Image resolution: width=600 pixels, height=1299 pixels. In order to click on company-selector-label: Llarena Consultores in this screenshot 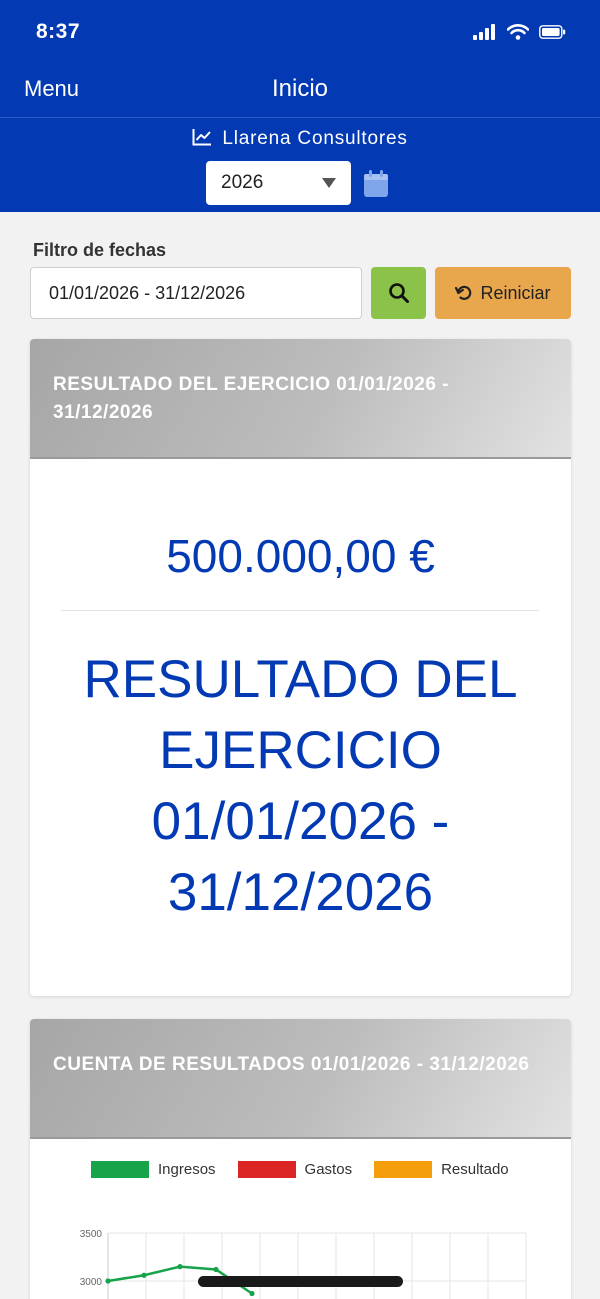, I will do `click(300, 139)`.